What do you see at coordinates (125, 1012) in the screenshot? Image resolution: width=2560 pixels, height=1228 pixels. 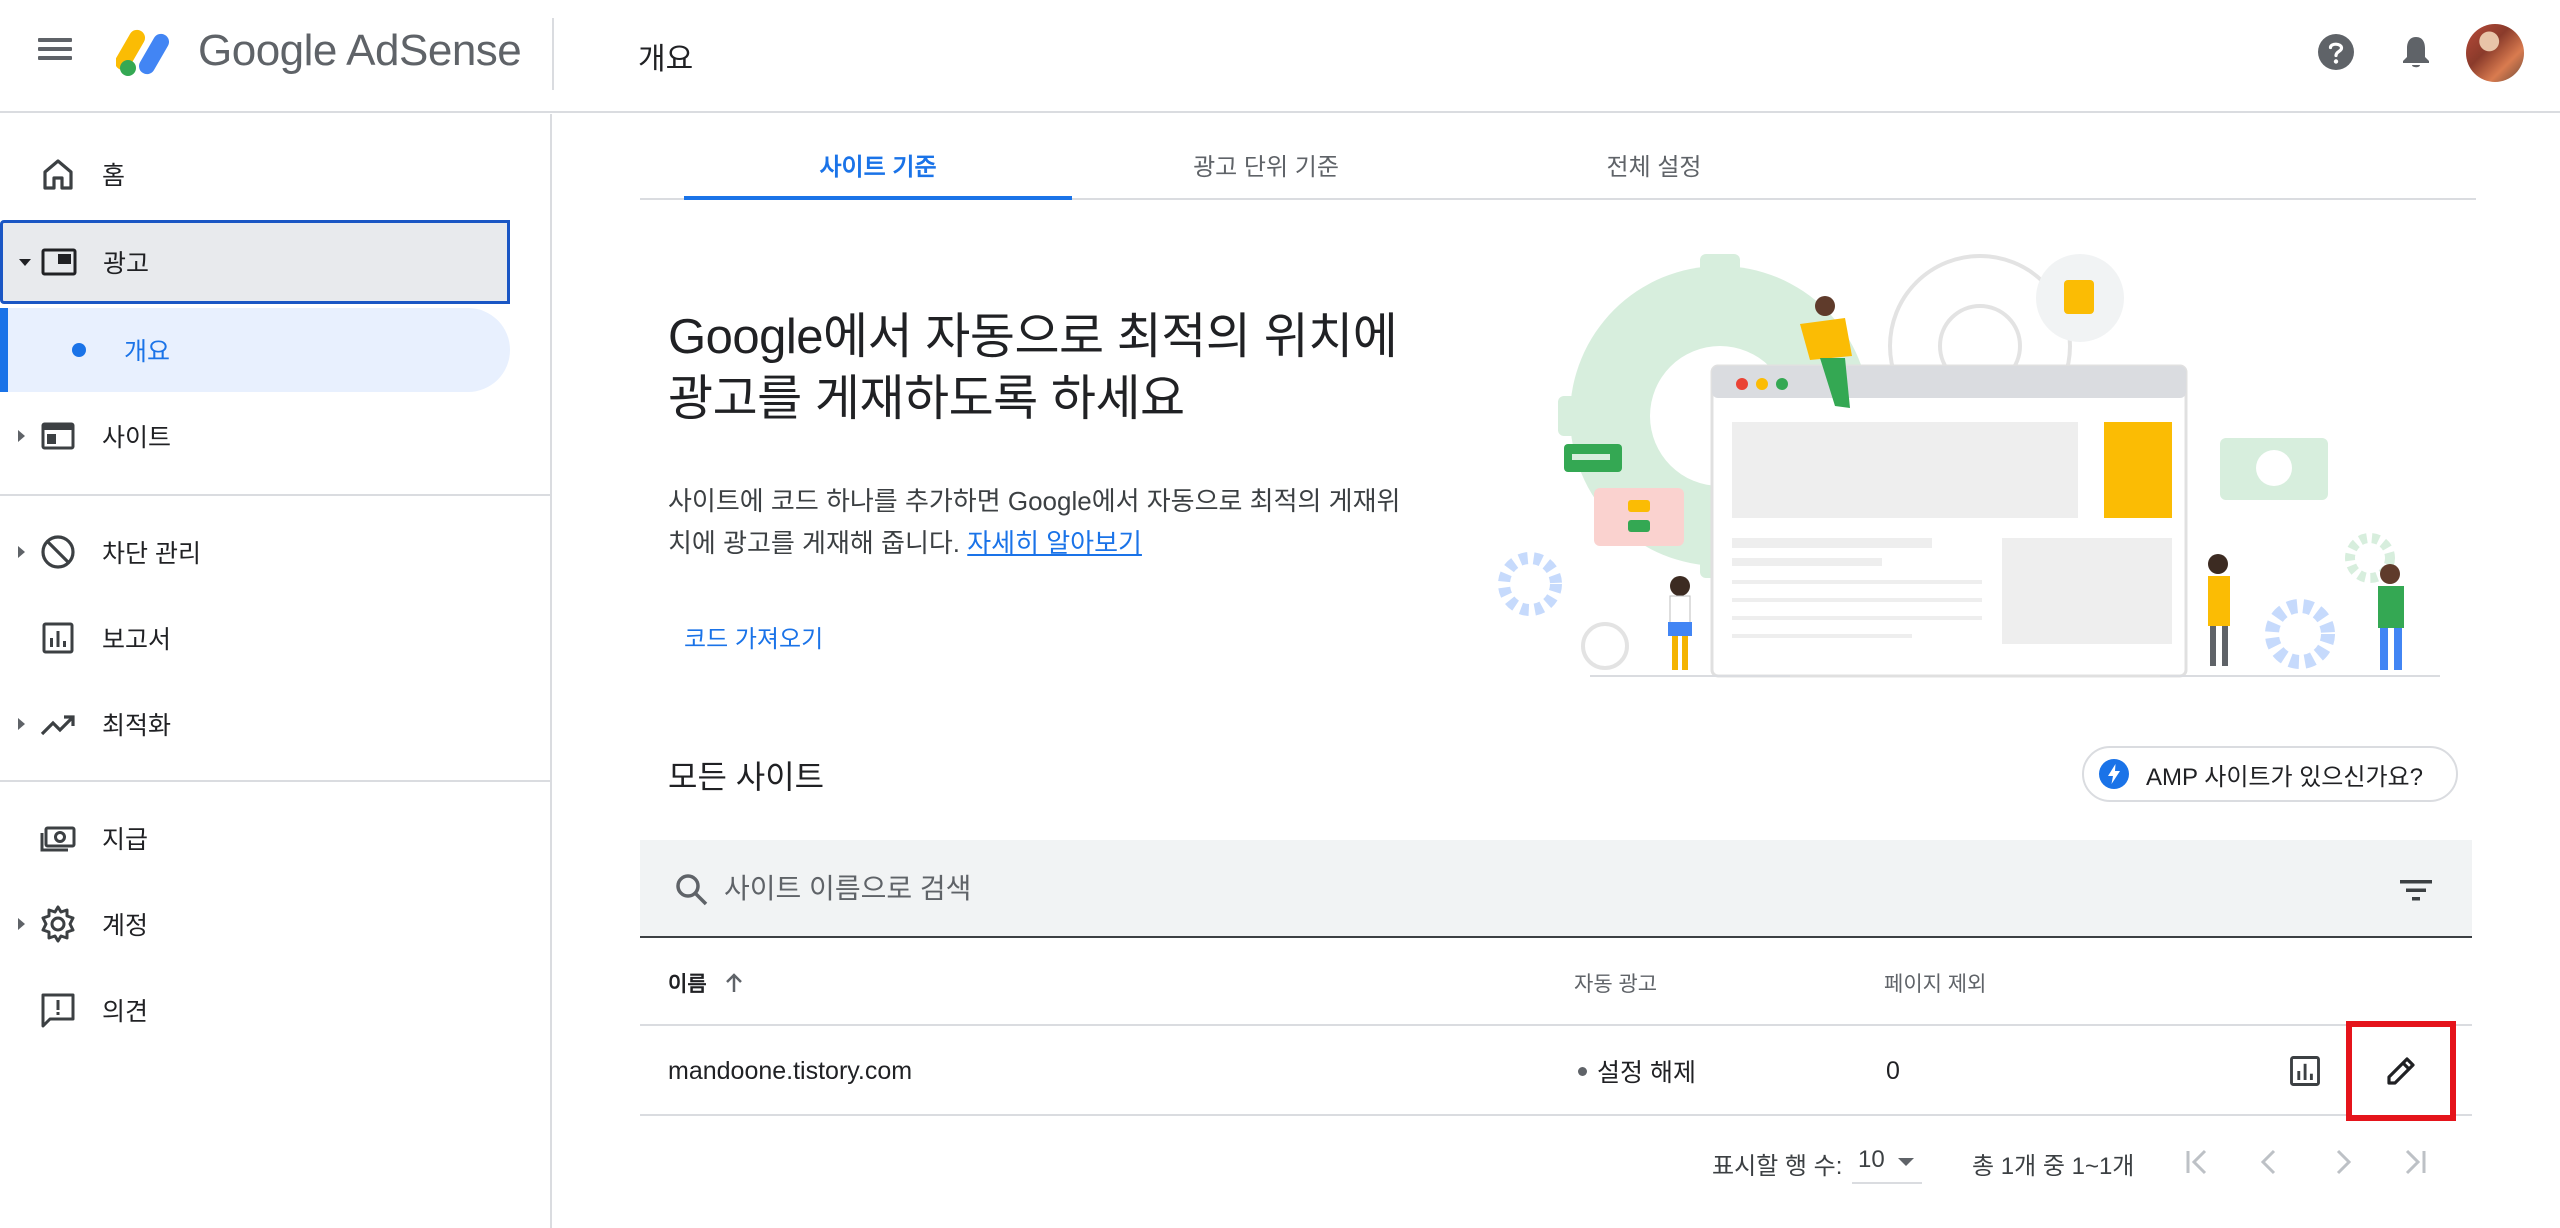 I see `sidebar-item-label: 의견` at bounding box center [125, 1012].